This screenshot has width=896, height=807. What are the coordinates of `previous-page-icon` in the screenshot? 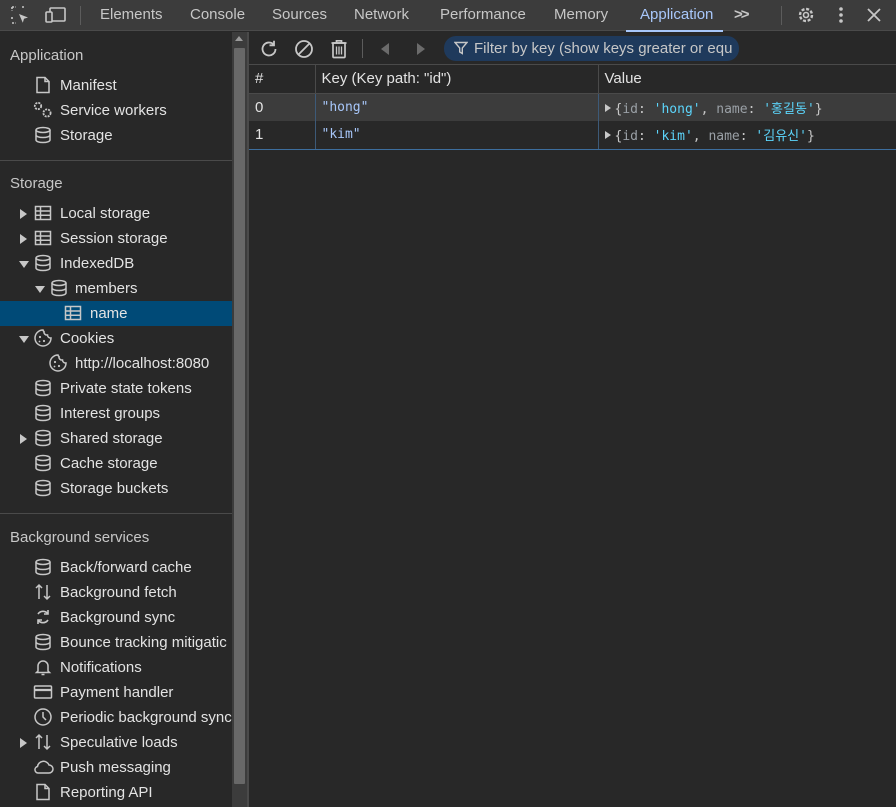 It's located at (385, 49).